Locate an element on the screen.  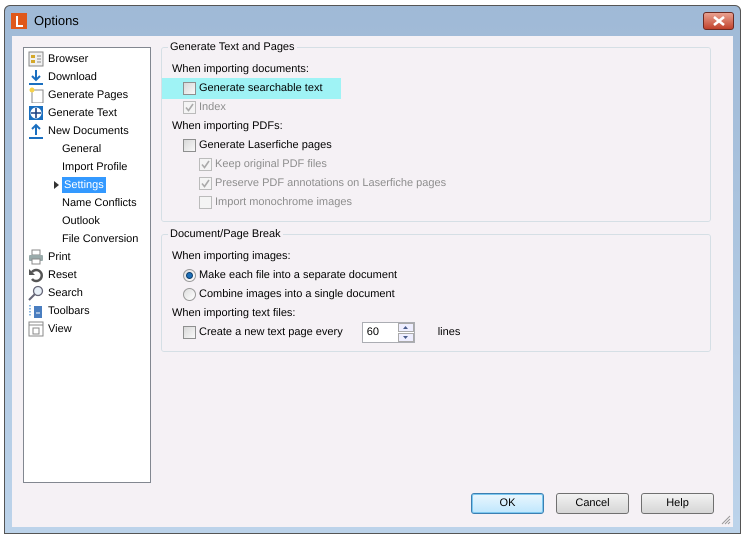
tree-item: Toolbars is located at coordinates (69, 311).